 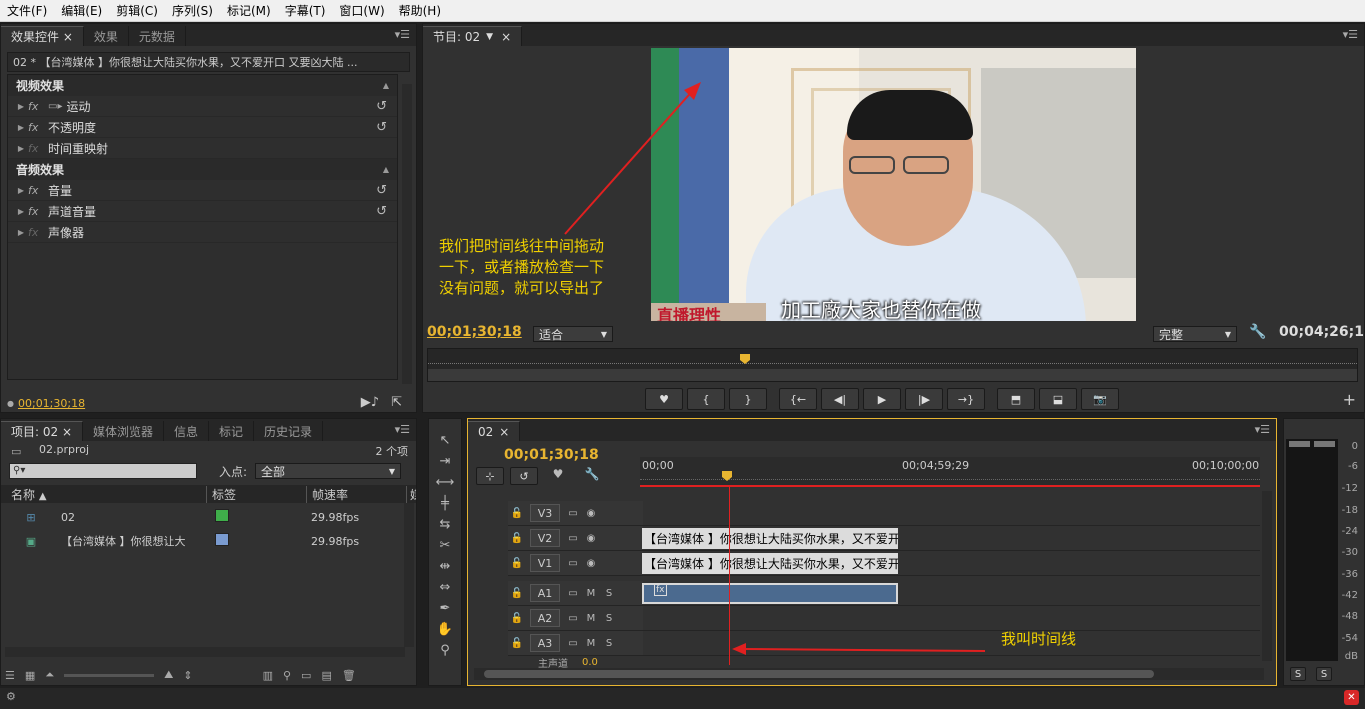 I want to click on collapse-icon: ▲, so click(x=386, y=169).